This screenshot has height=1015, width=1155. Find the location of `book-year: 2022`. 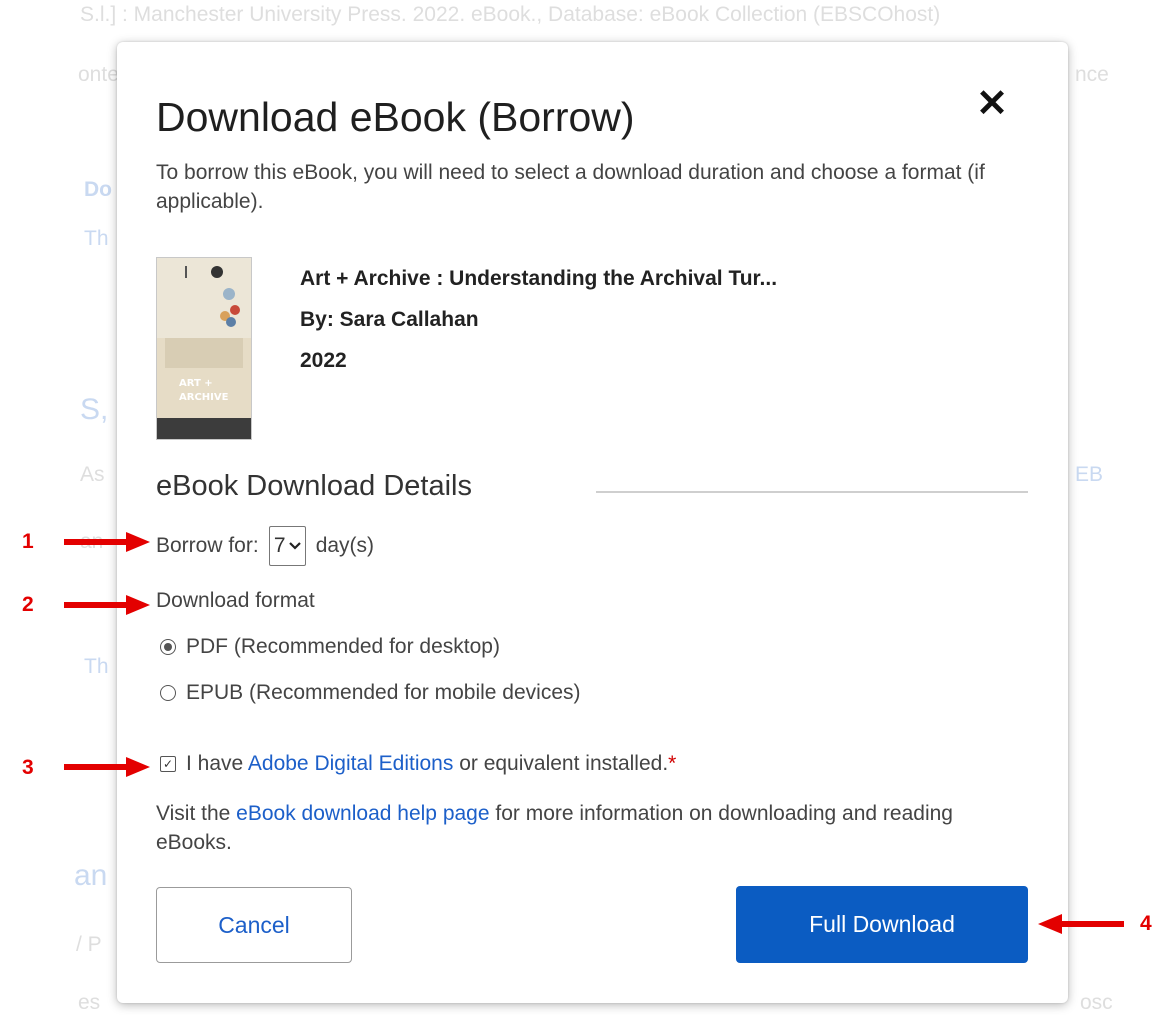

book-year: 2022 is located at coordinates (323, 360).